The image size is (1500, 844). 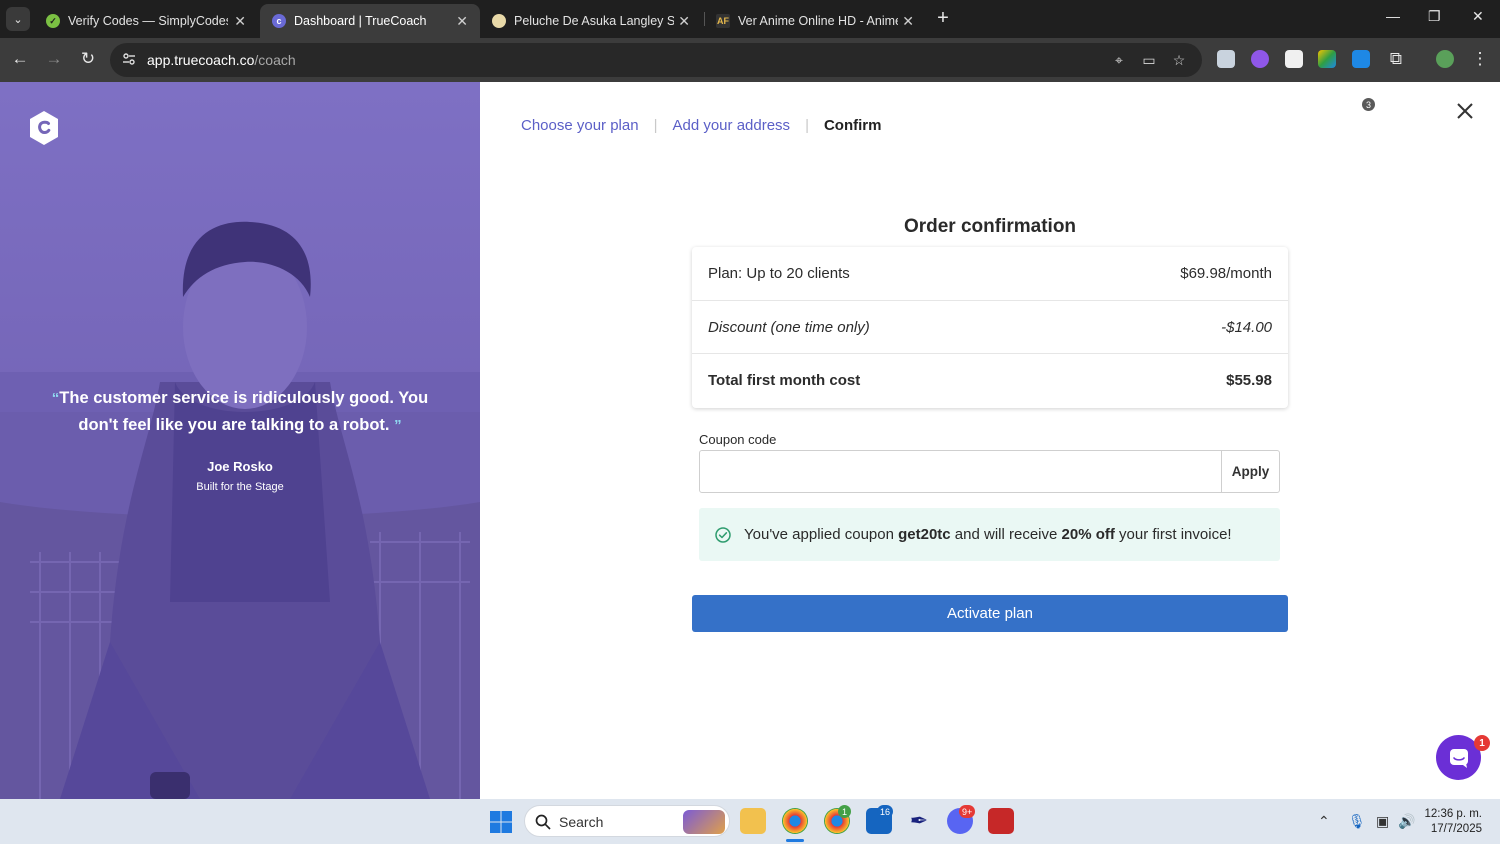 What do you see at coordinates (18, 19) in the screenshot?
I see `tab-search-button: ⌄` at bounding box center [18, 19].